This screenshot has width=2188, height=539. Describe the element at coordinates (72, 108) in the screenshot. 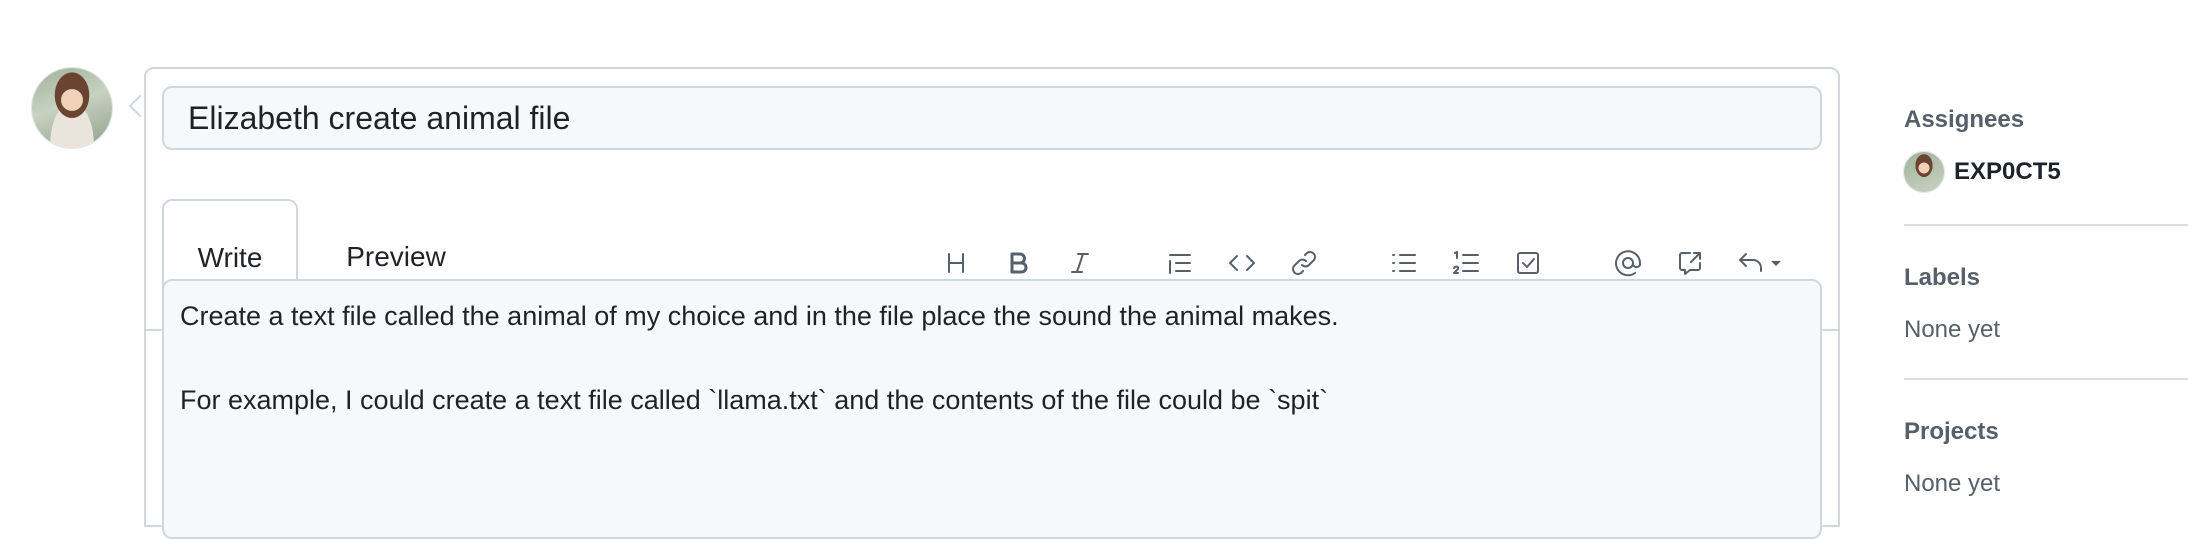

I see `author-avatar` at that location.